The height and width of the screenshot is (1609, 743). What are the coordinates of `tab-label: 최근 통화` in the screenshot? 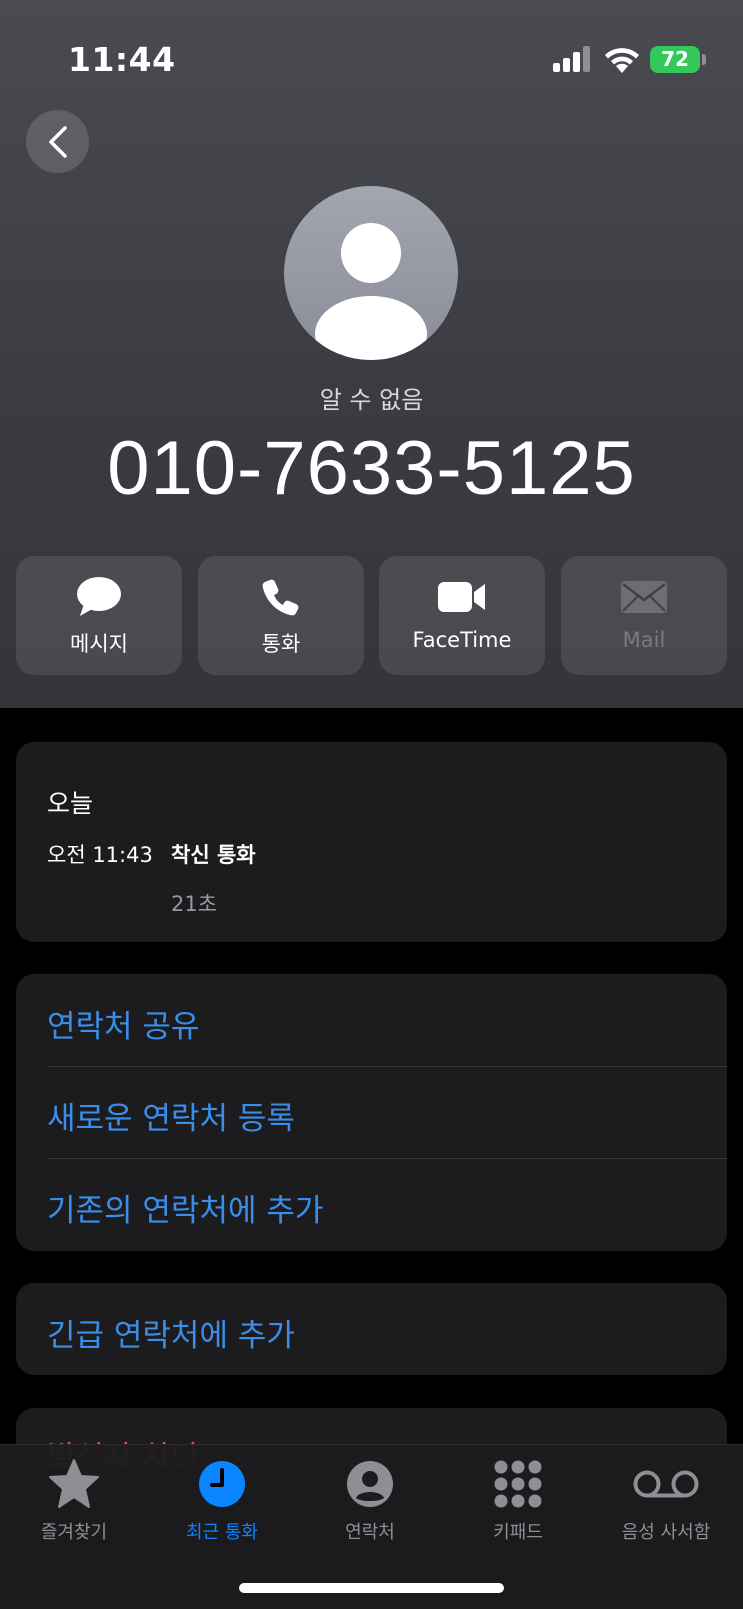 It's located at (222, 1532).